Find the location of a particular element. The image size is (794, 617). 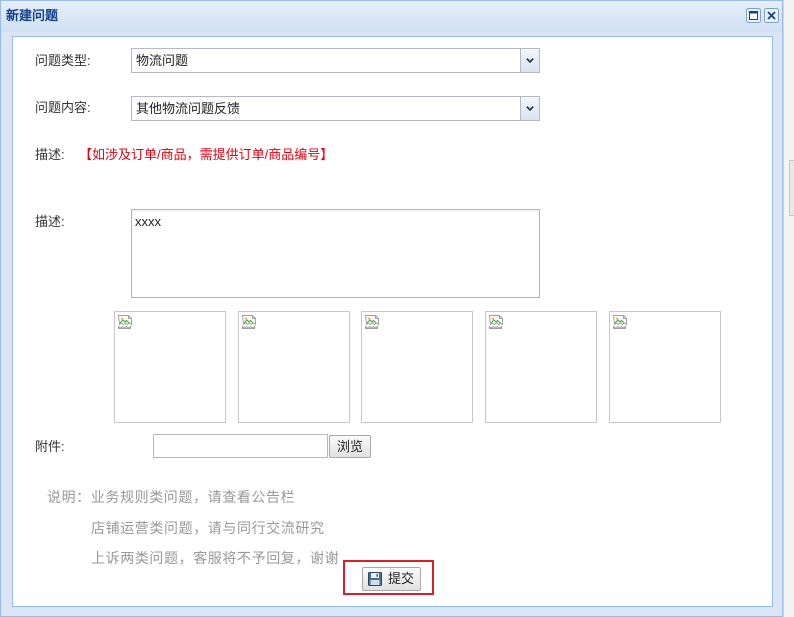

browse-button: 浏览 is located at coordinates (350, 446).